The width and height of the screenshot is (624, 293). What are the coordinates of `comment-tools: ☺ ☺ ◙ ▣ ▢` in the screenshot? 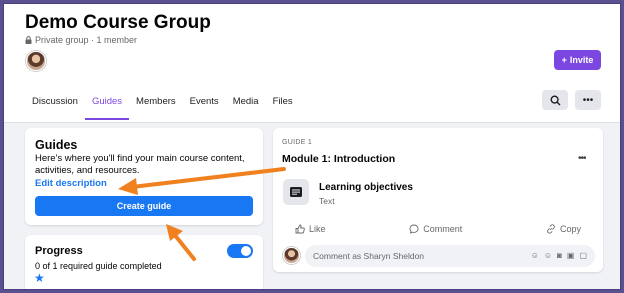 It's located at (559, 256).